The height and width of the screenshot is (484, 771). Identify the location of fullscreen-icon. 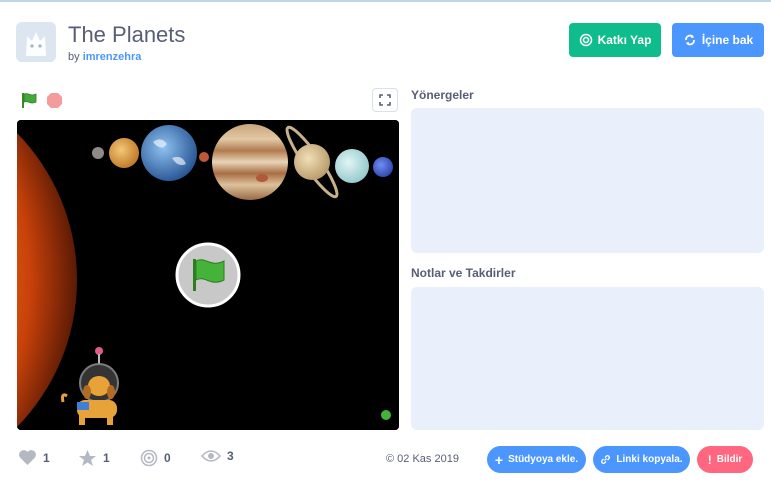
(385, 100).